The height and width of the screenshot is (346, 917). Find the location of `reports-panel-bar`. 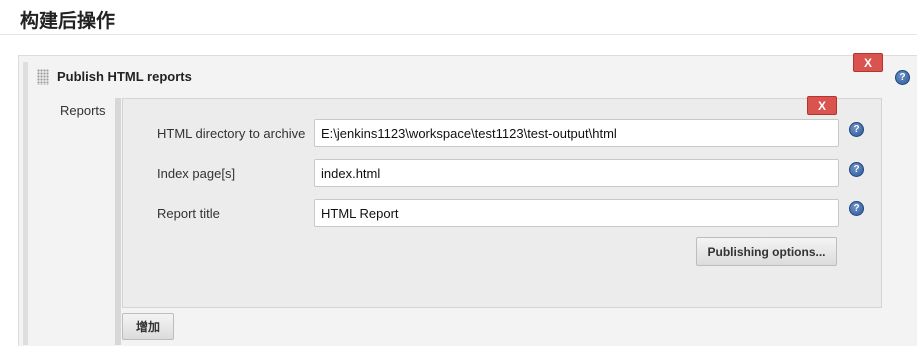

reports-panel-bar is located at coordinates (118, 221).